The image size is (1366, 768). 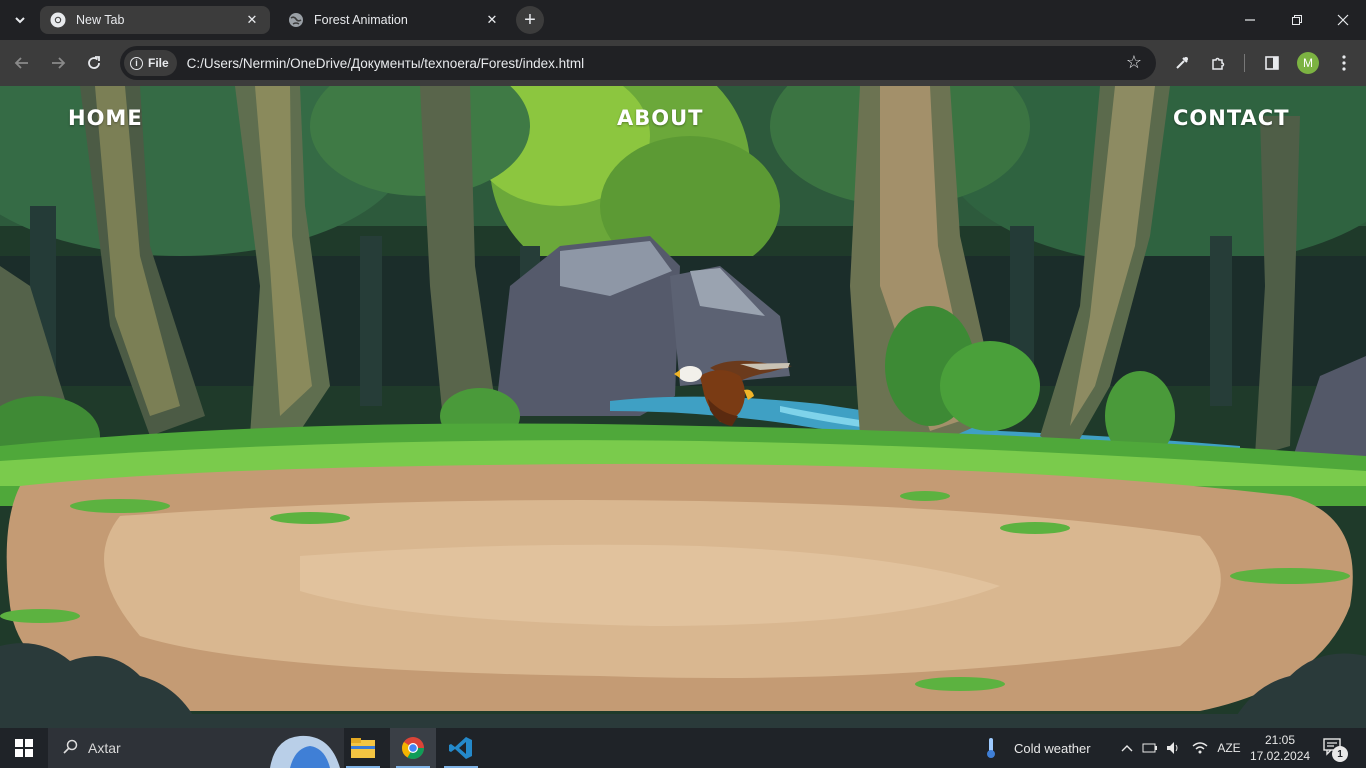 What do you see at coordinates (104, 748) in the screenshot?
I see `search-placeholder: Axtar` at bounding box center [104, 748].